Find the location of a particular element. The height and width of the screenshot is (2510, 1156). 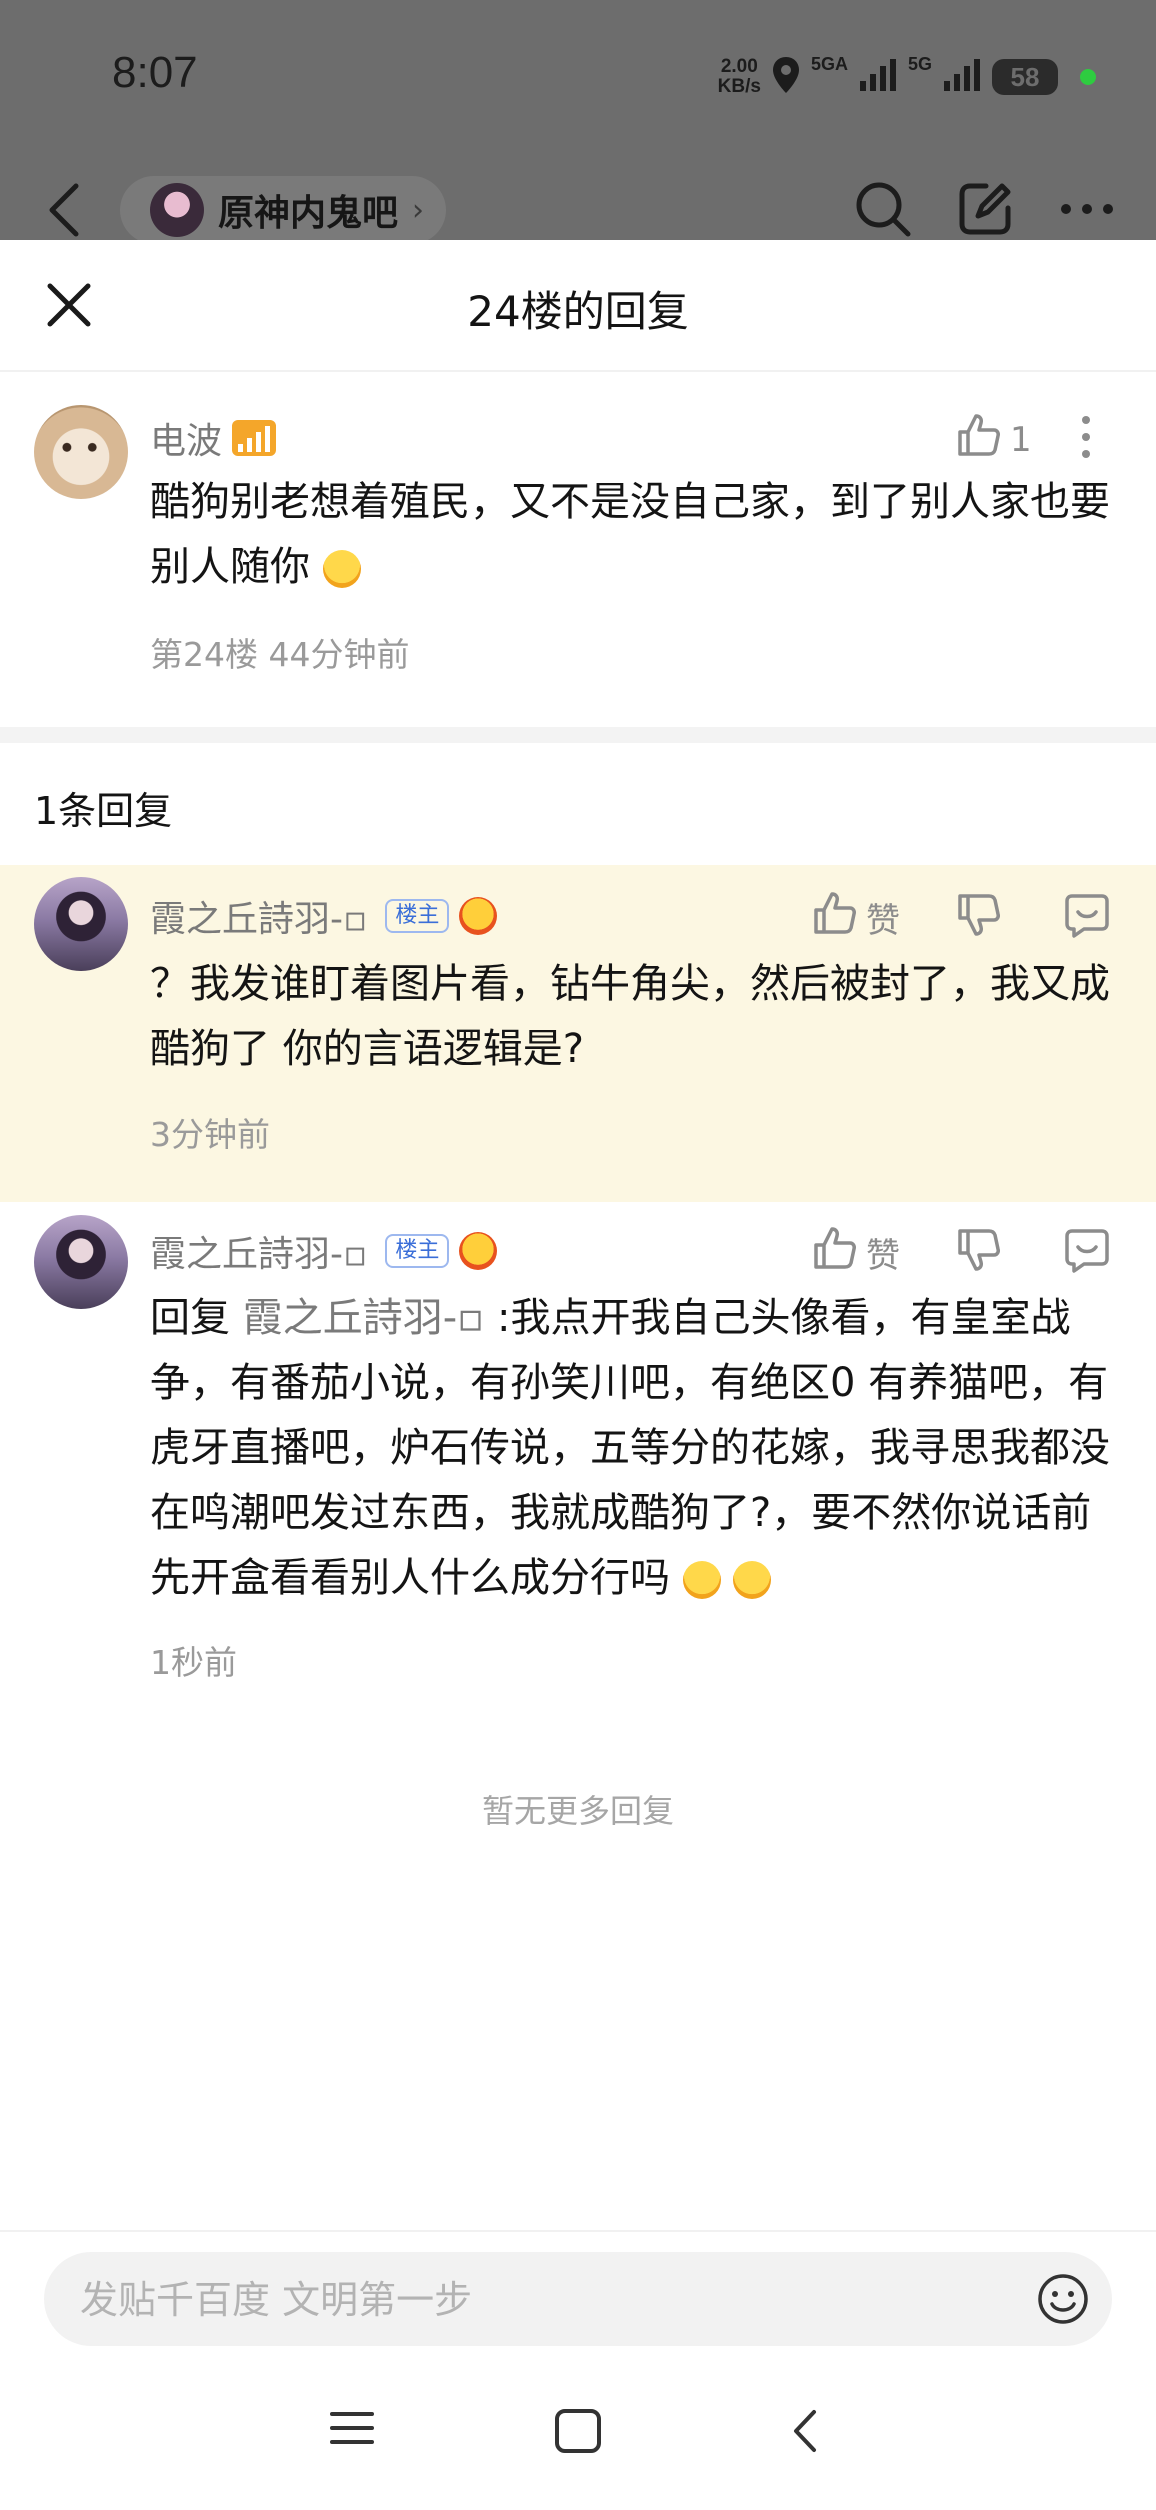

status-indicators: 2.00 KB/s 5GA 5G 58 is located at coordinates (907, 77).